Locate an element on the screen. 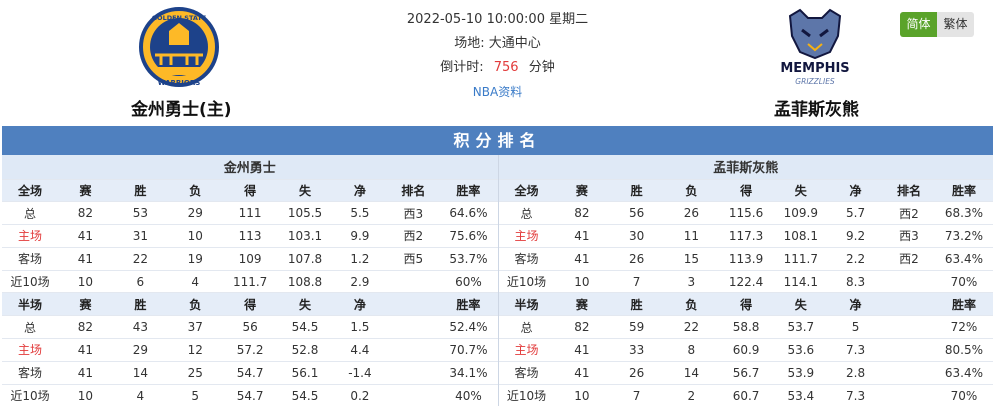 The width and height of the screenshot is (993, 406). table-cell: 72% is located at coordinates (963, 327).